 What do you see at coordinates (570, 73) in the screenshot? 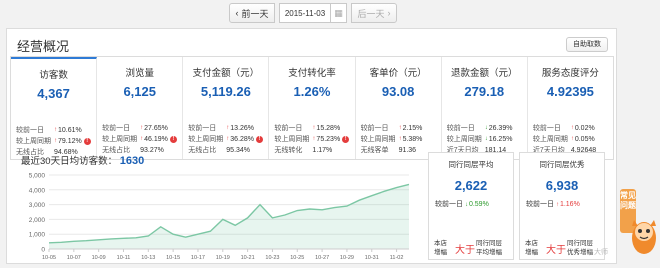
I see `metric-title: 服务态度评分` at bounding box center [570, 73].